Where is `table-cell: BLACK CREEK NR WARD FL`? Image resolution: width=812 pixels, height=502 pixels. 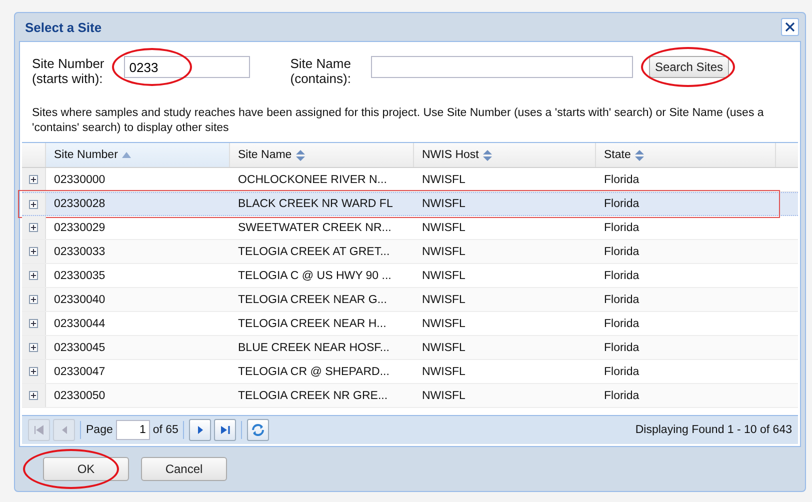 table-cell: BLACK CREEK NR WARD FL is located at coordinates (315, 204).